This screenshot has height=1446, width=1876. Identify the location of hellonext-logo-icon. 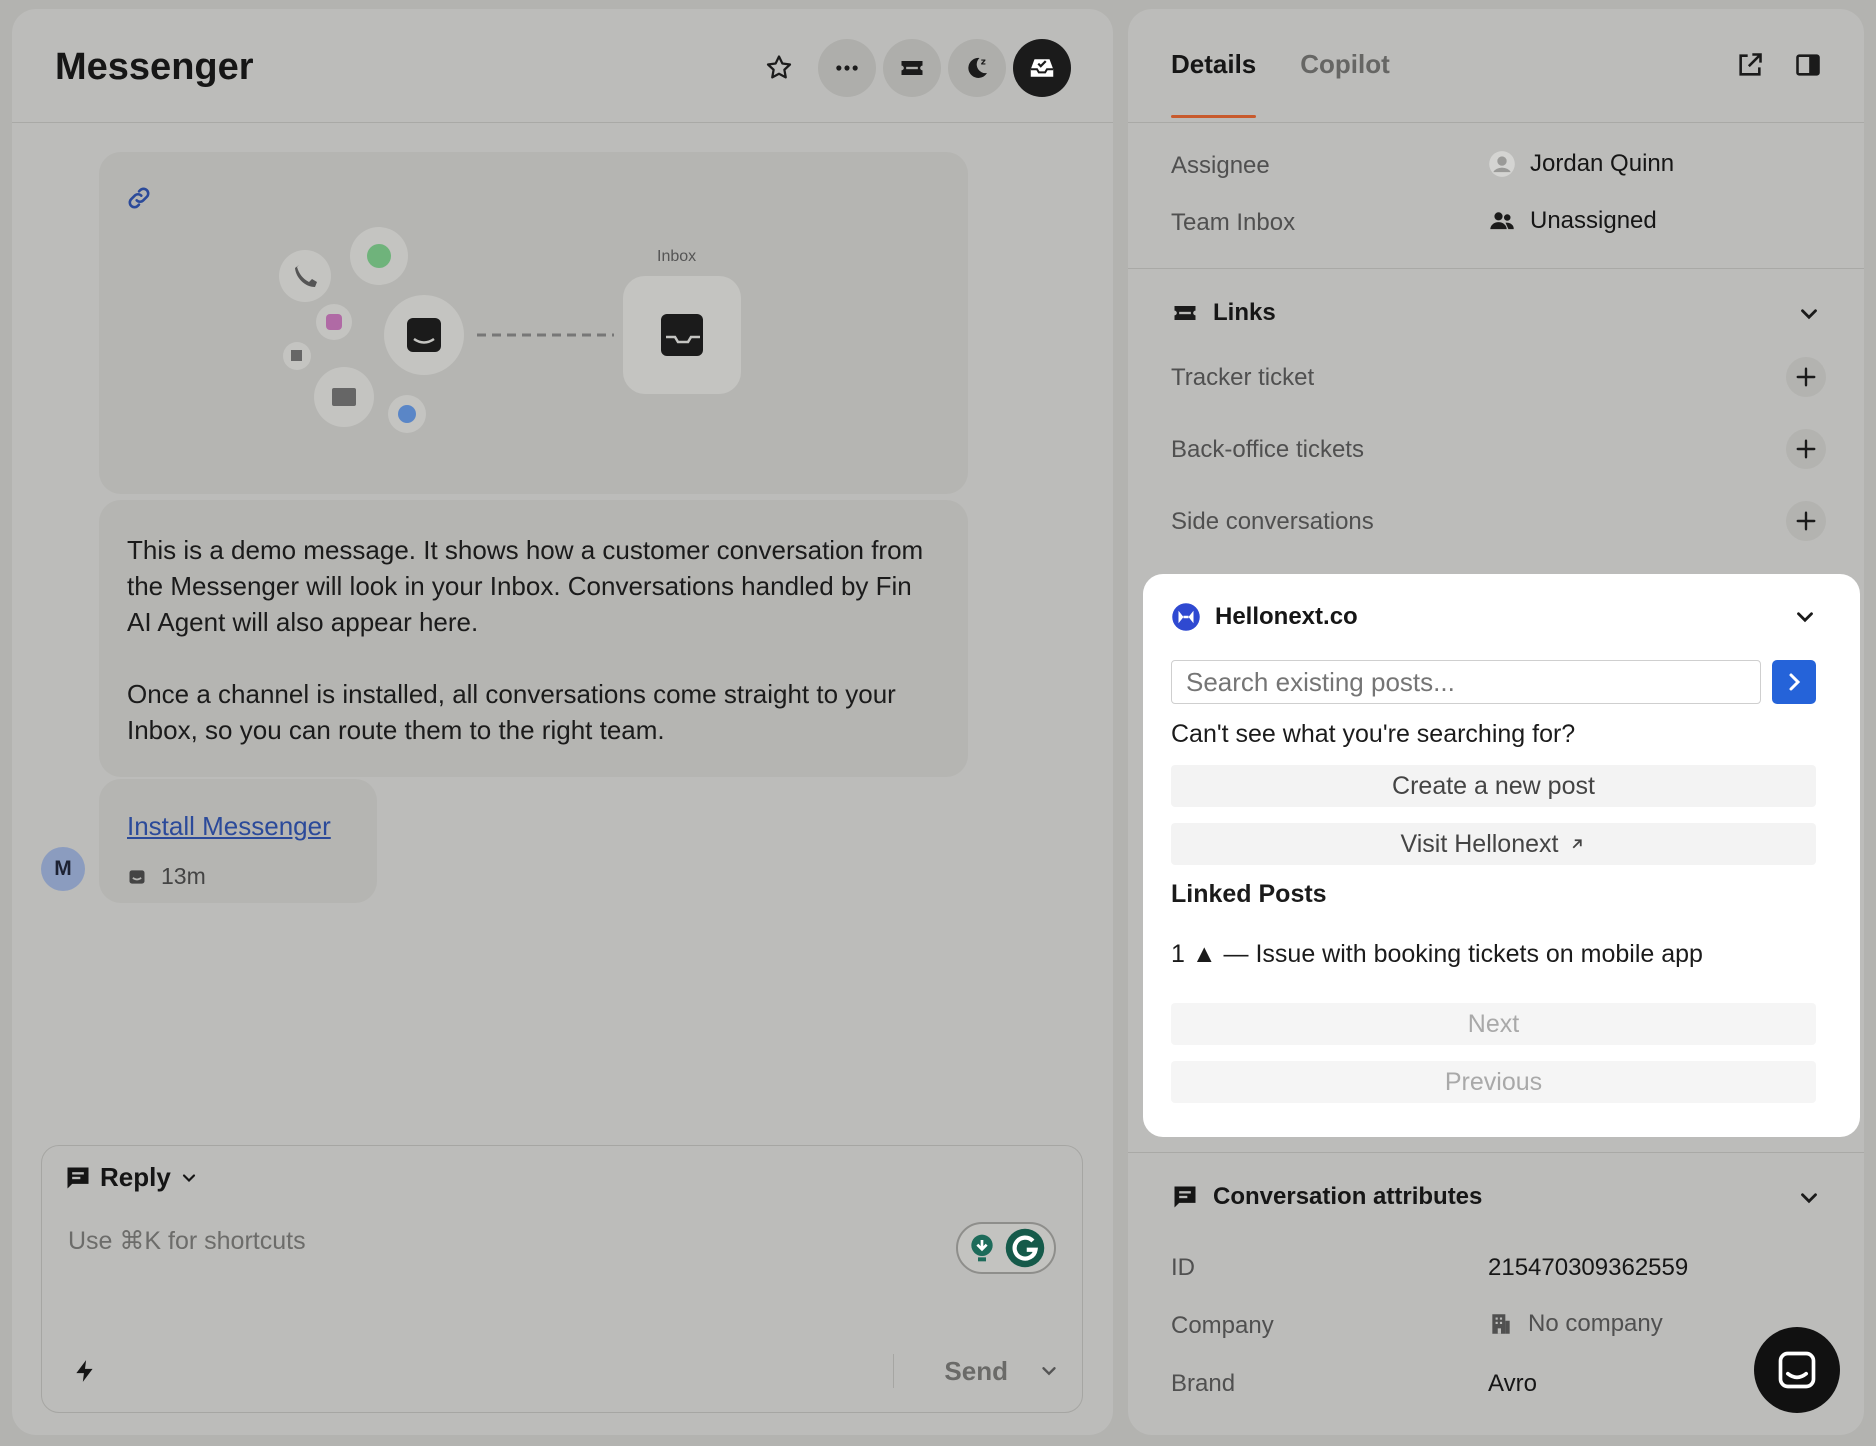
(1186, 617).